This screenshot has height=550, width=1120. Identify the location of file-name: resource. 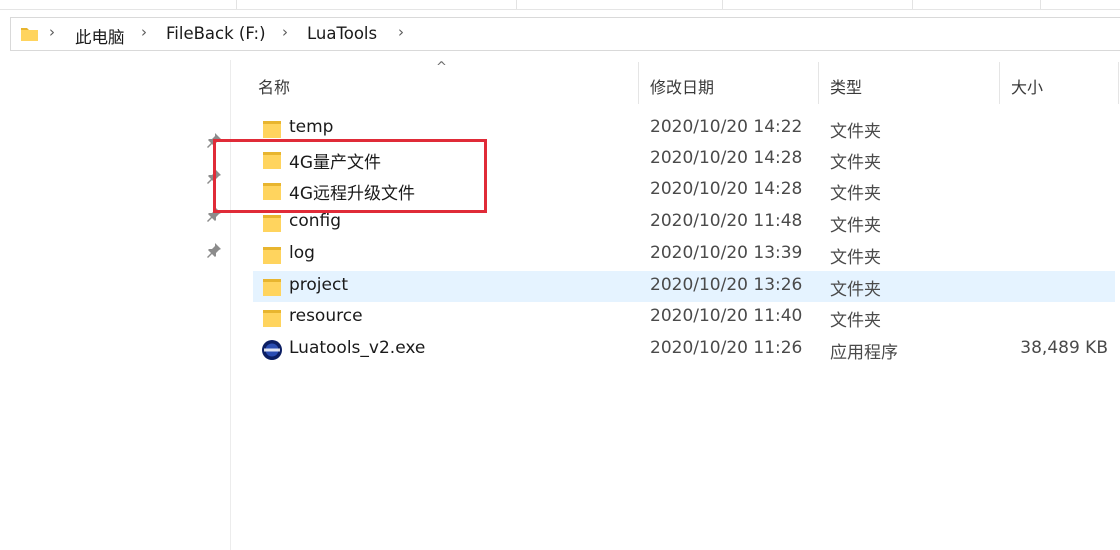
(326, 316).